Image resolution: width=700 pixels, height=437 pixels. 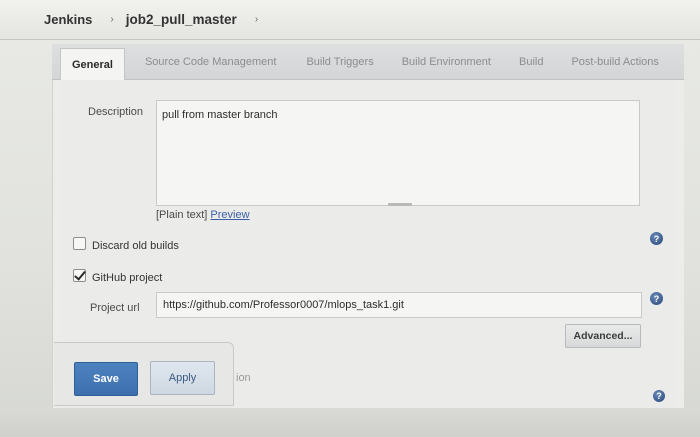 I want to click on description-format-hint: [Plain text] Preview, so click(x=203, y=215).